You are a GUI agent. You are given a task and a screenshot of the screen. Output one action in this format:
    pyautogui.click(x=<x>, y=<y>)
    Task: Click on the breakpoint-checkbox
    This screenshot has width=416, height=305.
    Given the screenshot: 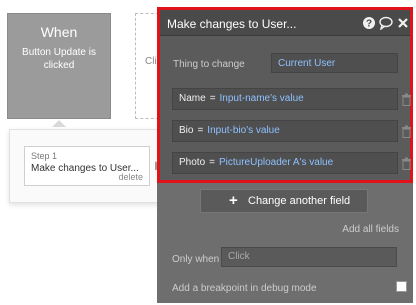 What is the action you would take?
    pyautogui.click(x=401, y=286)
    